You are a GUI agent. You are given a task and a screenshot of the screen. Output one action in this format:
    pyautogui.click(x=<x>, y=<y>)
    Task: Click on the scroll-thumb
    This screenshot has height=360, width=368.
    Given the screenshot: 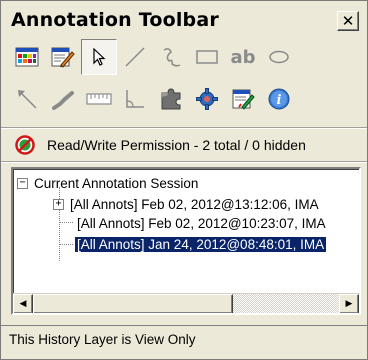 What is the action you would take?
    pyautogui.click(x=133, y=303)
    